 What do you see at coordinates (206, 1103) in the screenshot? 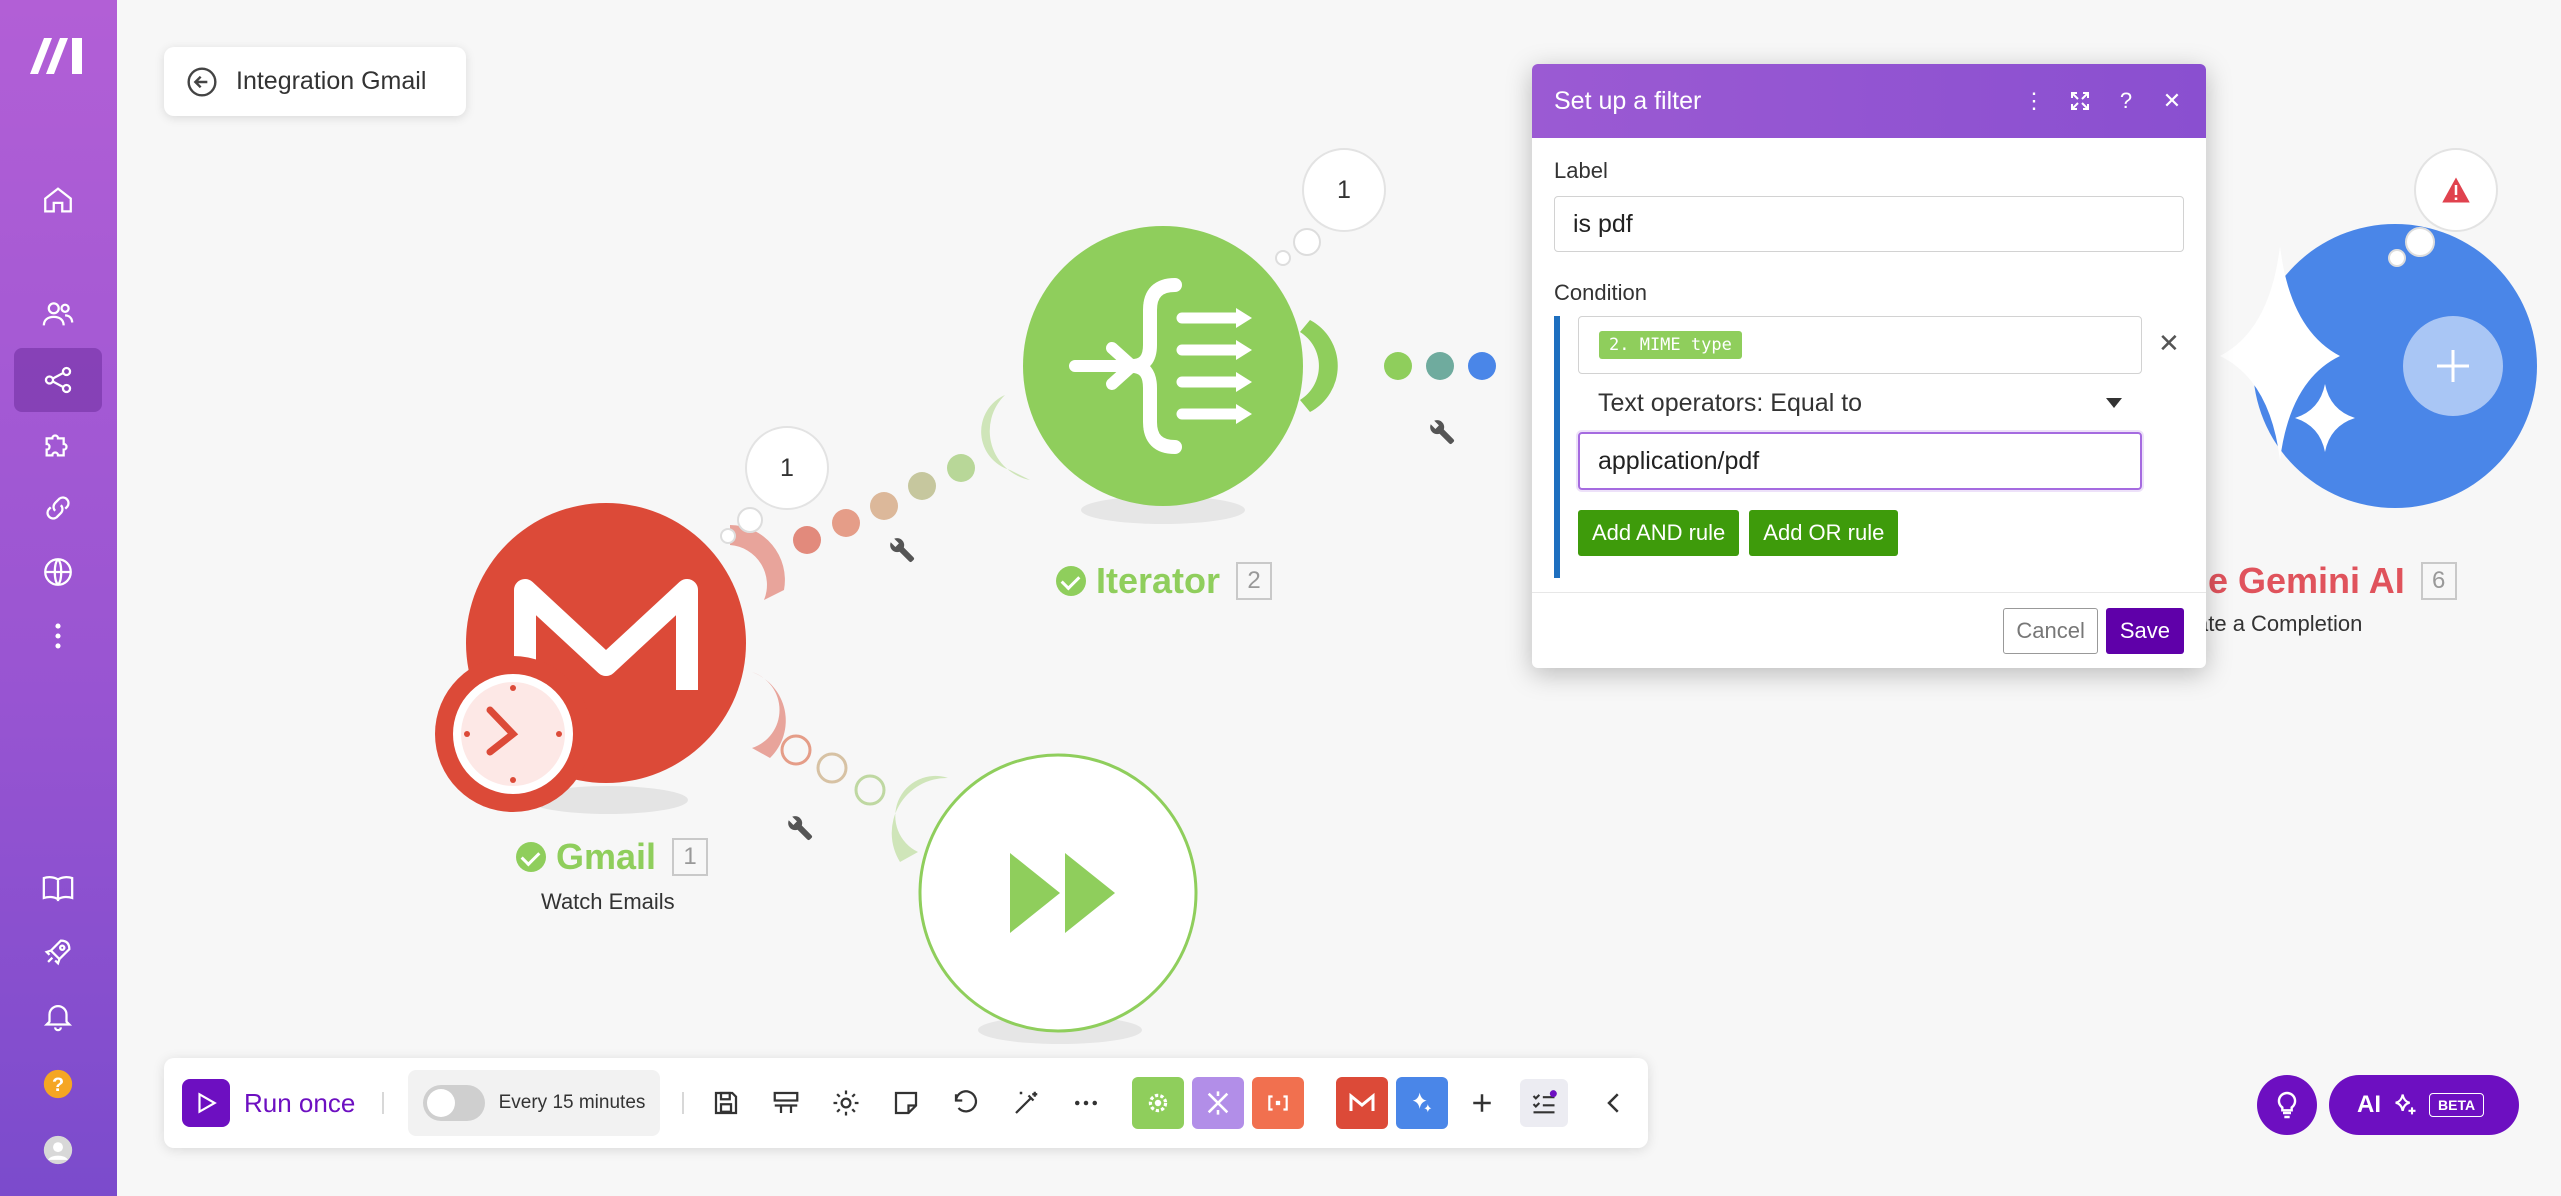
I see `play-icon` at bounding box center [206, 1103].